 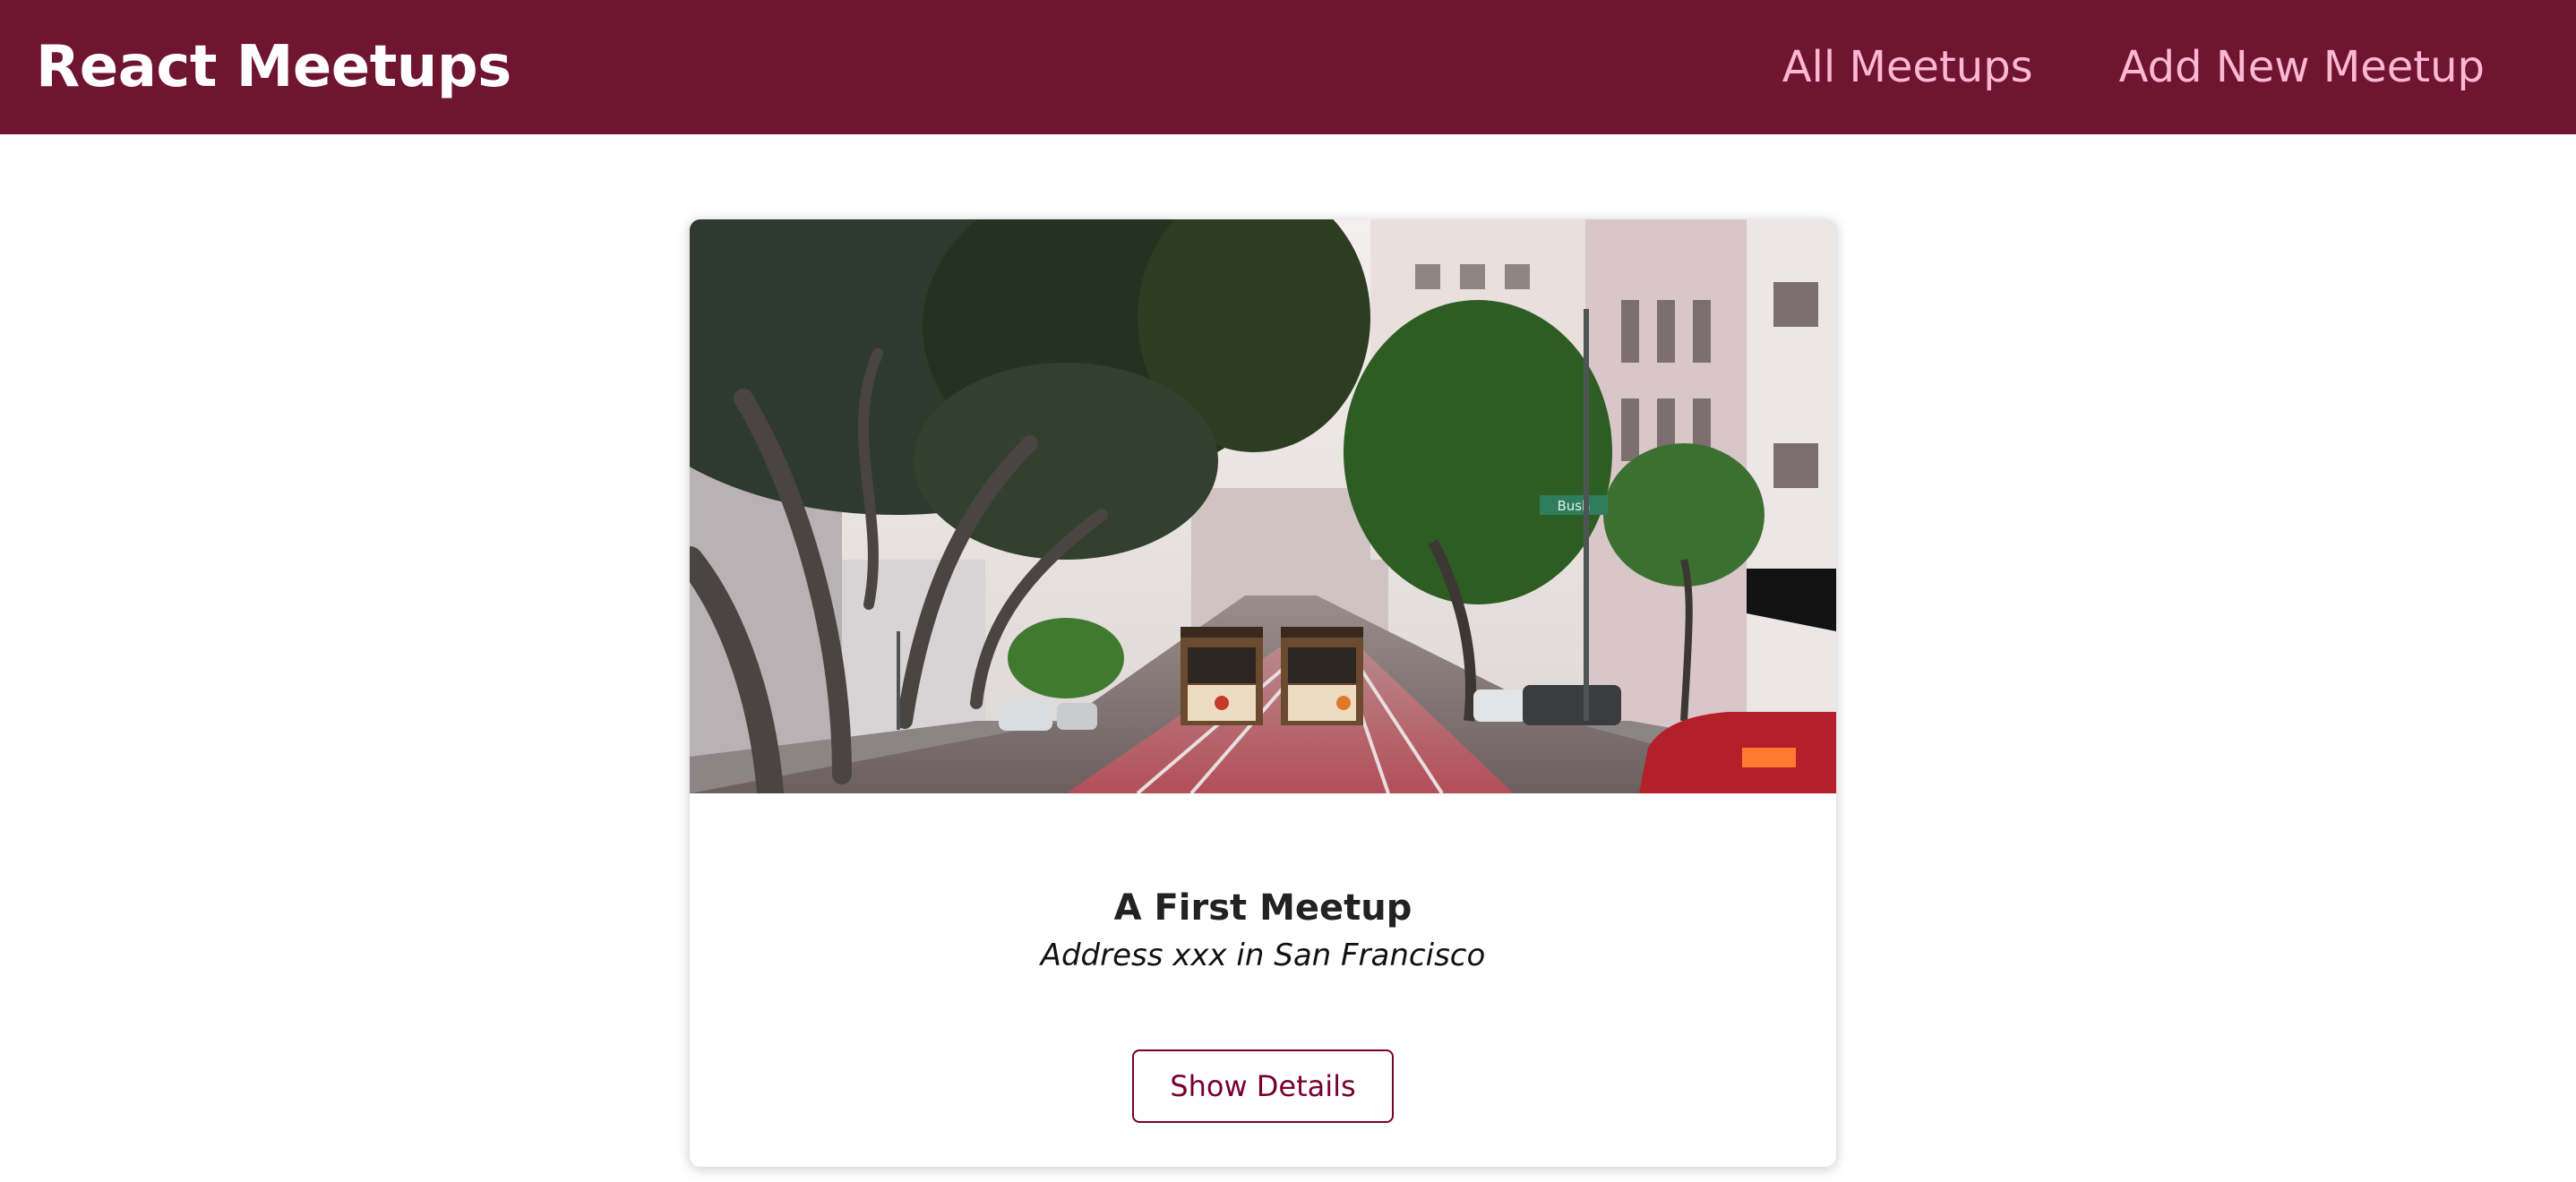 I want to click on site-logo: React Meetups, so click(x=273, y=68).